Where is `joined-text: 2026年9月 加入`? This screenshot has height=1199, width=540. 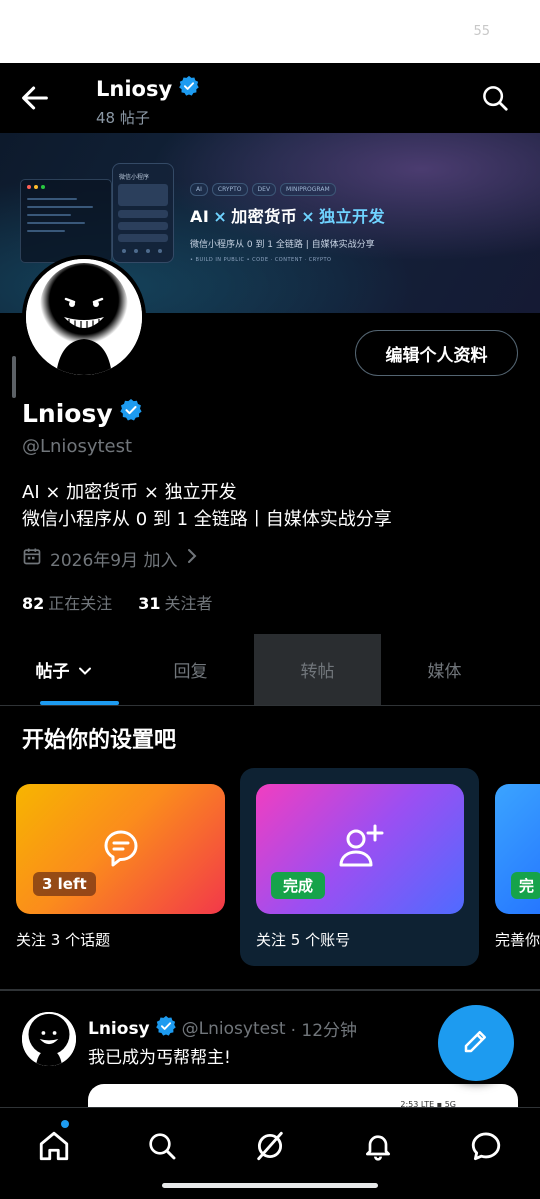 joined-text: 2026年9月 加入 is located at coordinates (114, 561).